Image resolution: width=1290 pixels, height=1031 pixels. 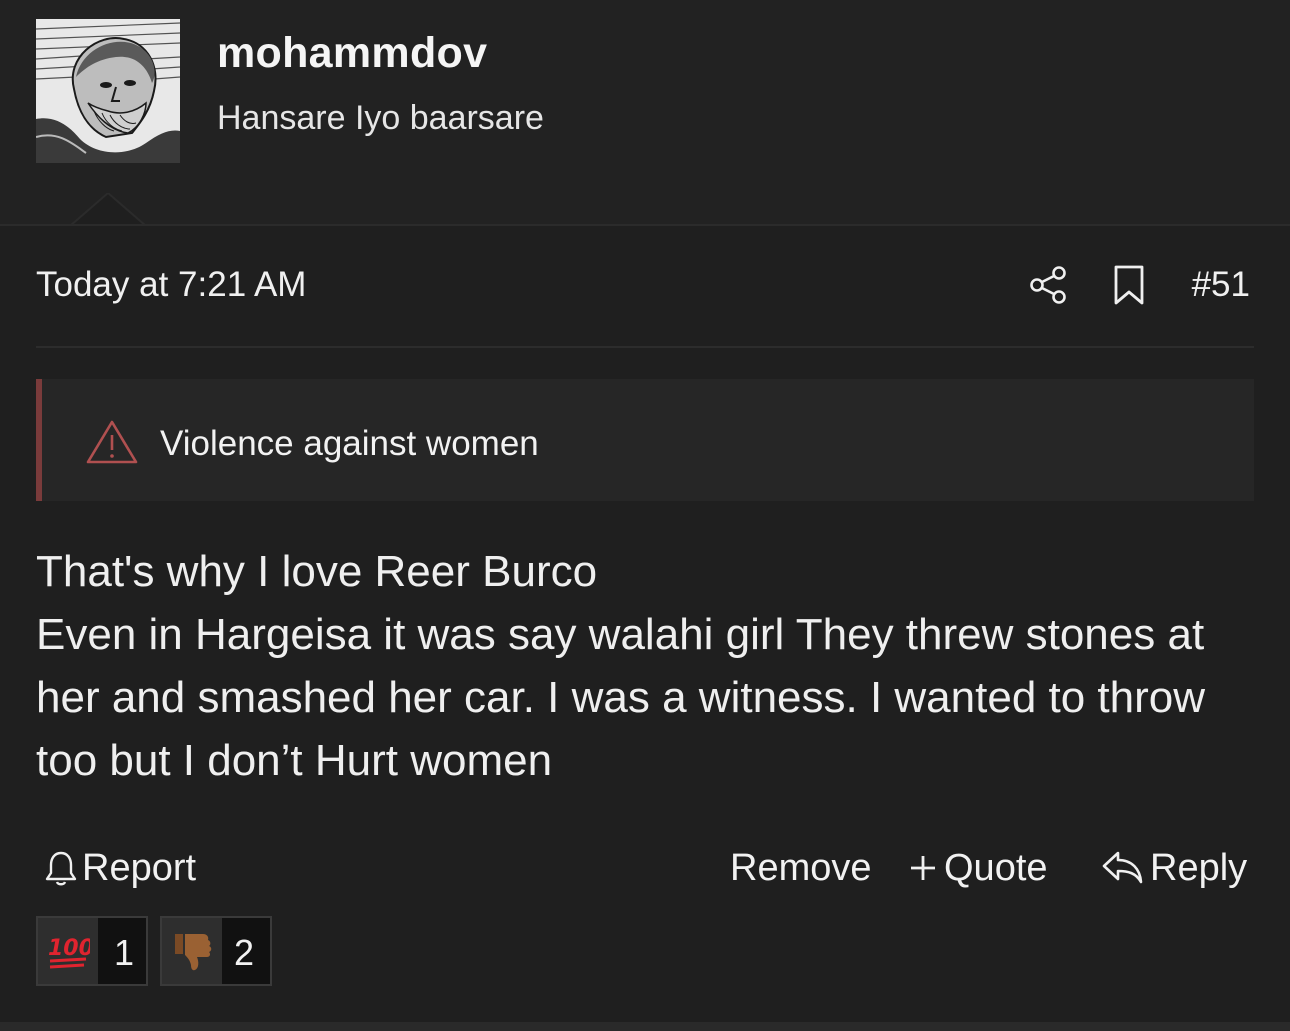 What do you see at coordinates (1122, 867) in the screenshot?
I see `reply-arrow-icon` at bounding box center [1122, 867].